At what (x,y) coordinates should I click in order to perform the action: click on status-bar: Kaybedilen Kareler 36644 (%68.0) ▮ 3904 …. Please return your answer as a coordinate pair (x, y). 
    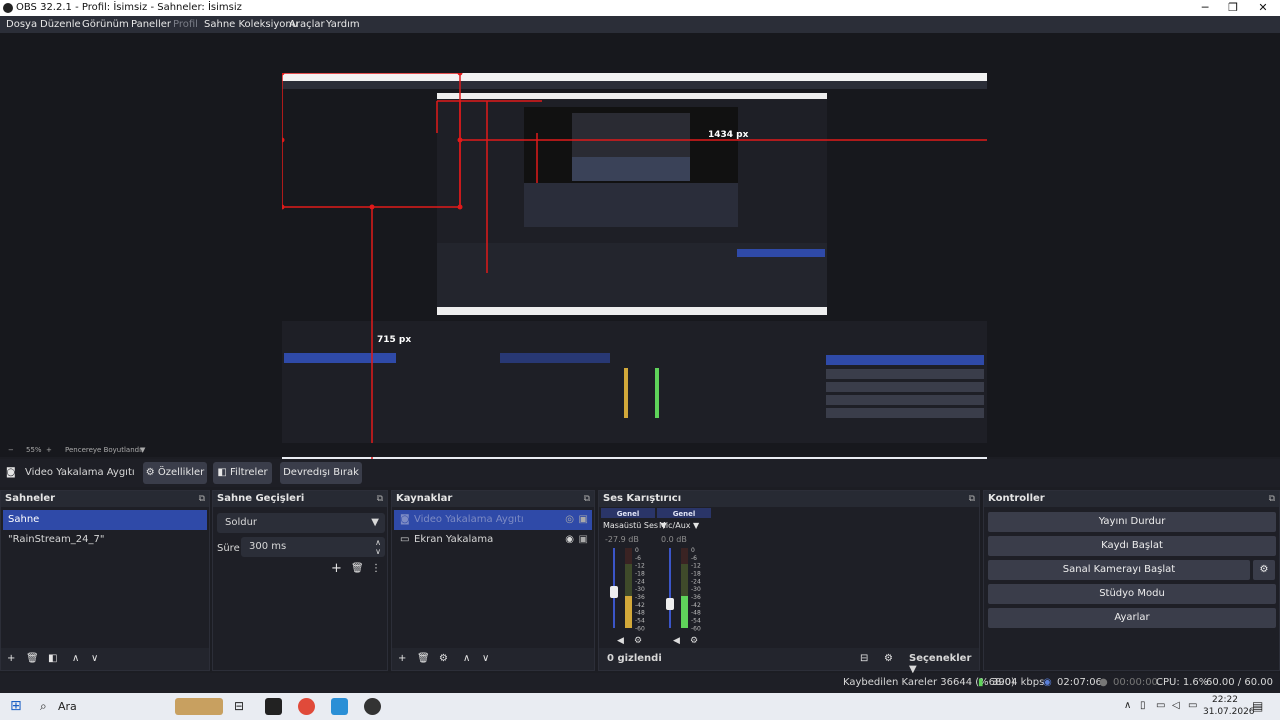
    Looking at the image, I should click on (640, 690).